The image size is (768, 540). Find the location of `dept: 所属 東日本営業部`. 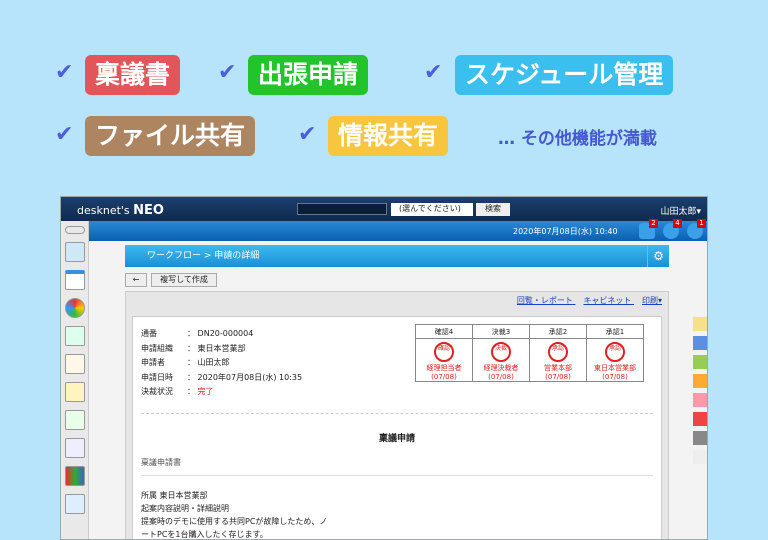

dept: 所属 東日本営業部 is located at coordinates (174, 495).